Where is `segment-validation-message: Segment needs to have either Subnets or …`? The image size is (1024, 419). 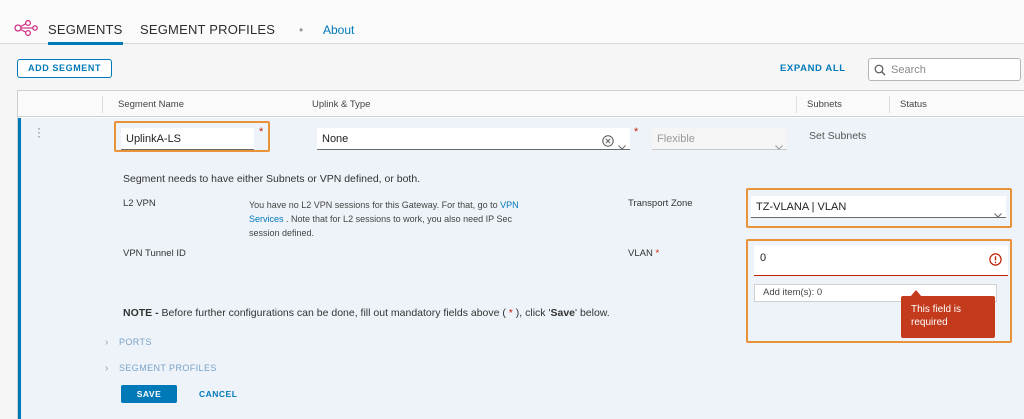 segment-validation-message: Segment needs to have either Subnets or … is located at coordinates (272, 179).